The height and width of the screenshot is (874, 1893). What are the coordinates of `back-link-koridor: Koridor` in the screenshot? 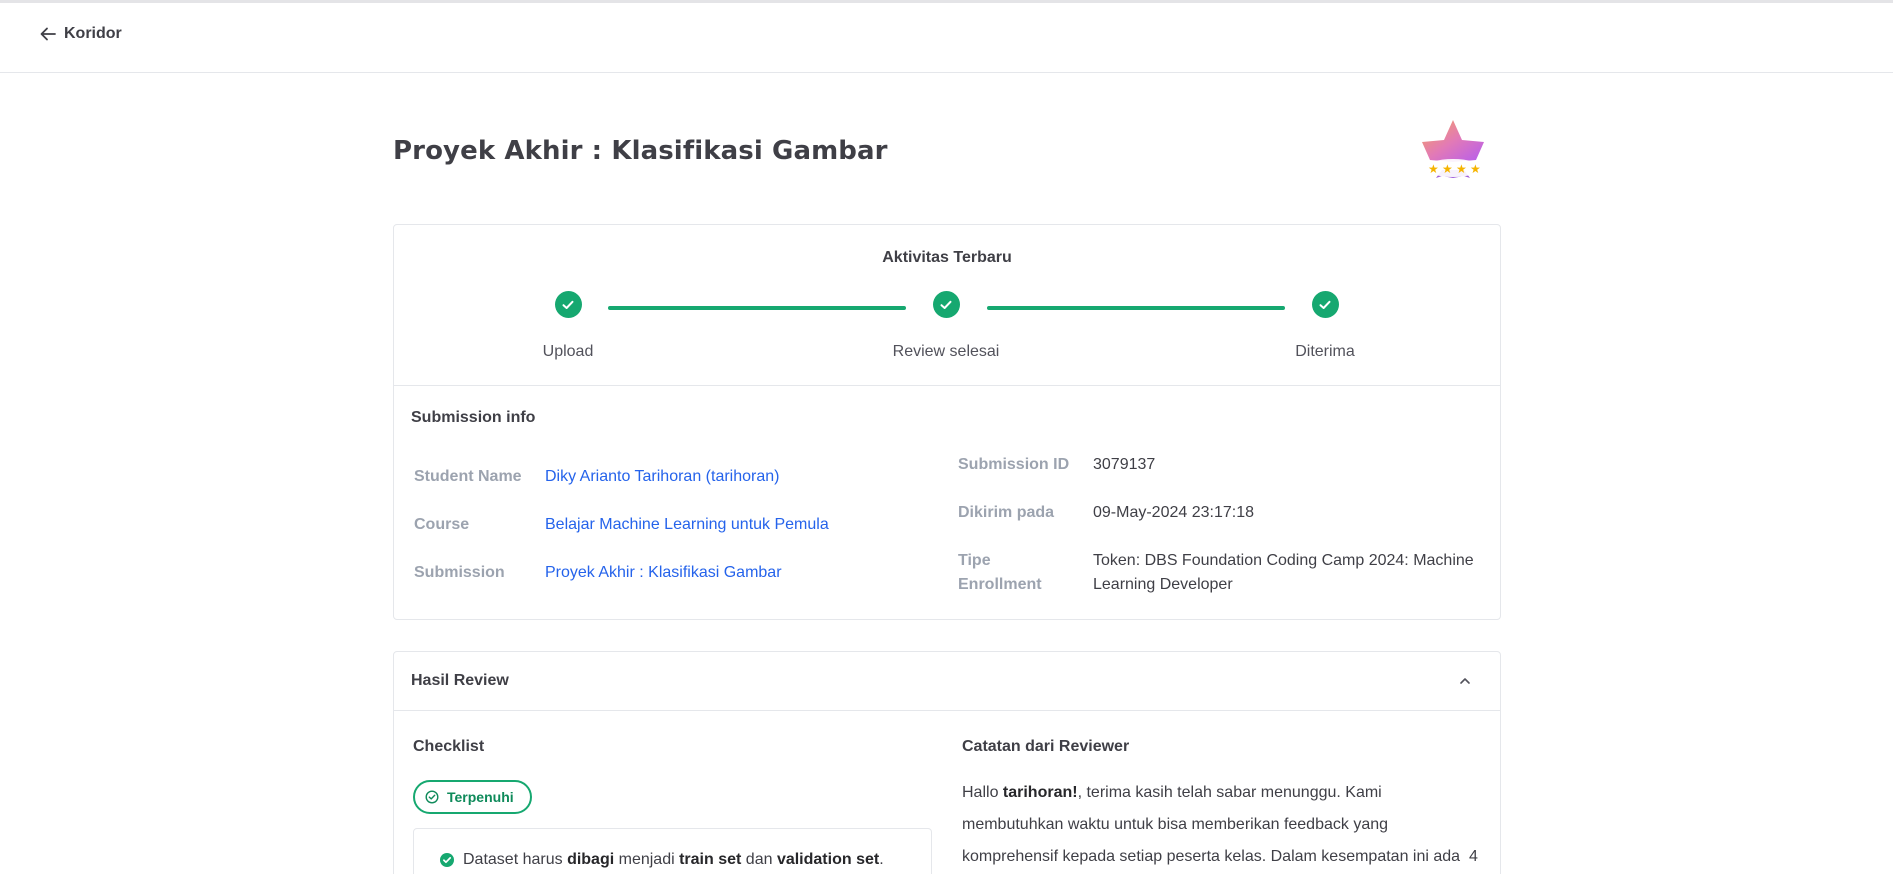 It's located at (81, 34).